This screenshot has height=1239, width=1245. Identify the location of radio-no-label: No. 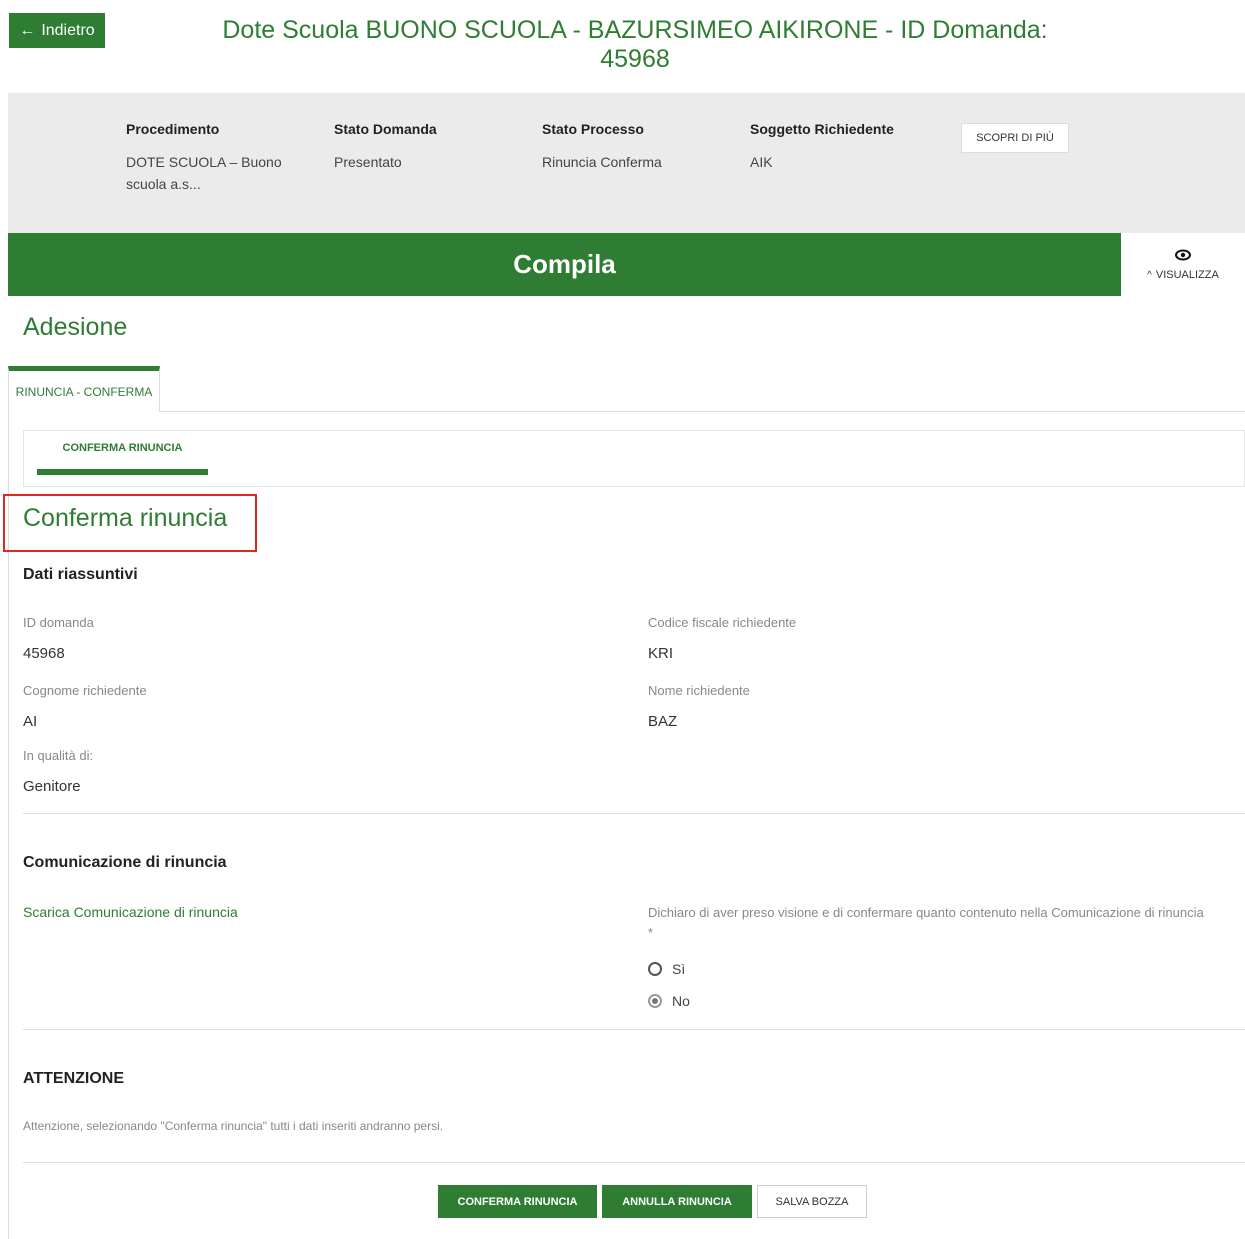
(681, 1001).